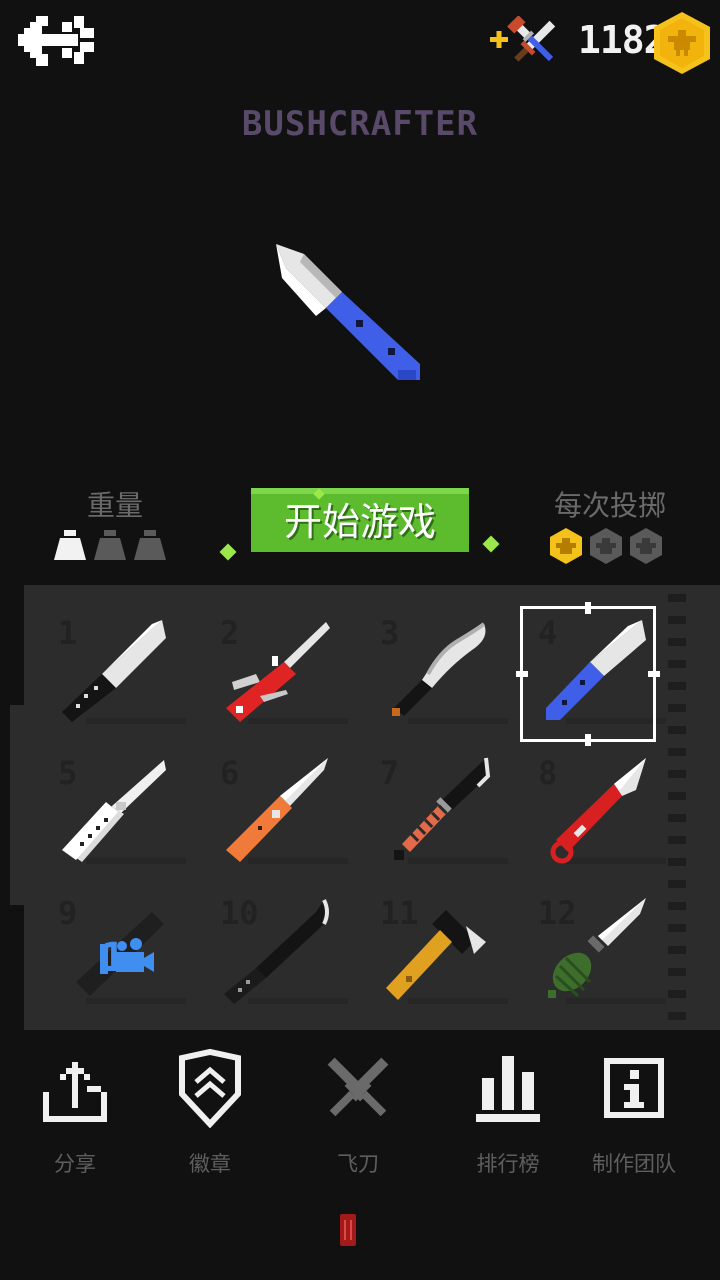  I want to click on swiss-army-knife-icon, so click(278, 672).